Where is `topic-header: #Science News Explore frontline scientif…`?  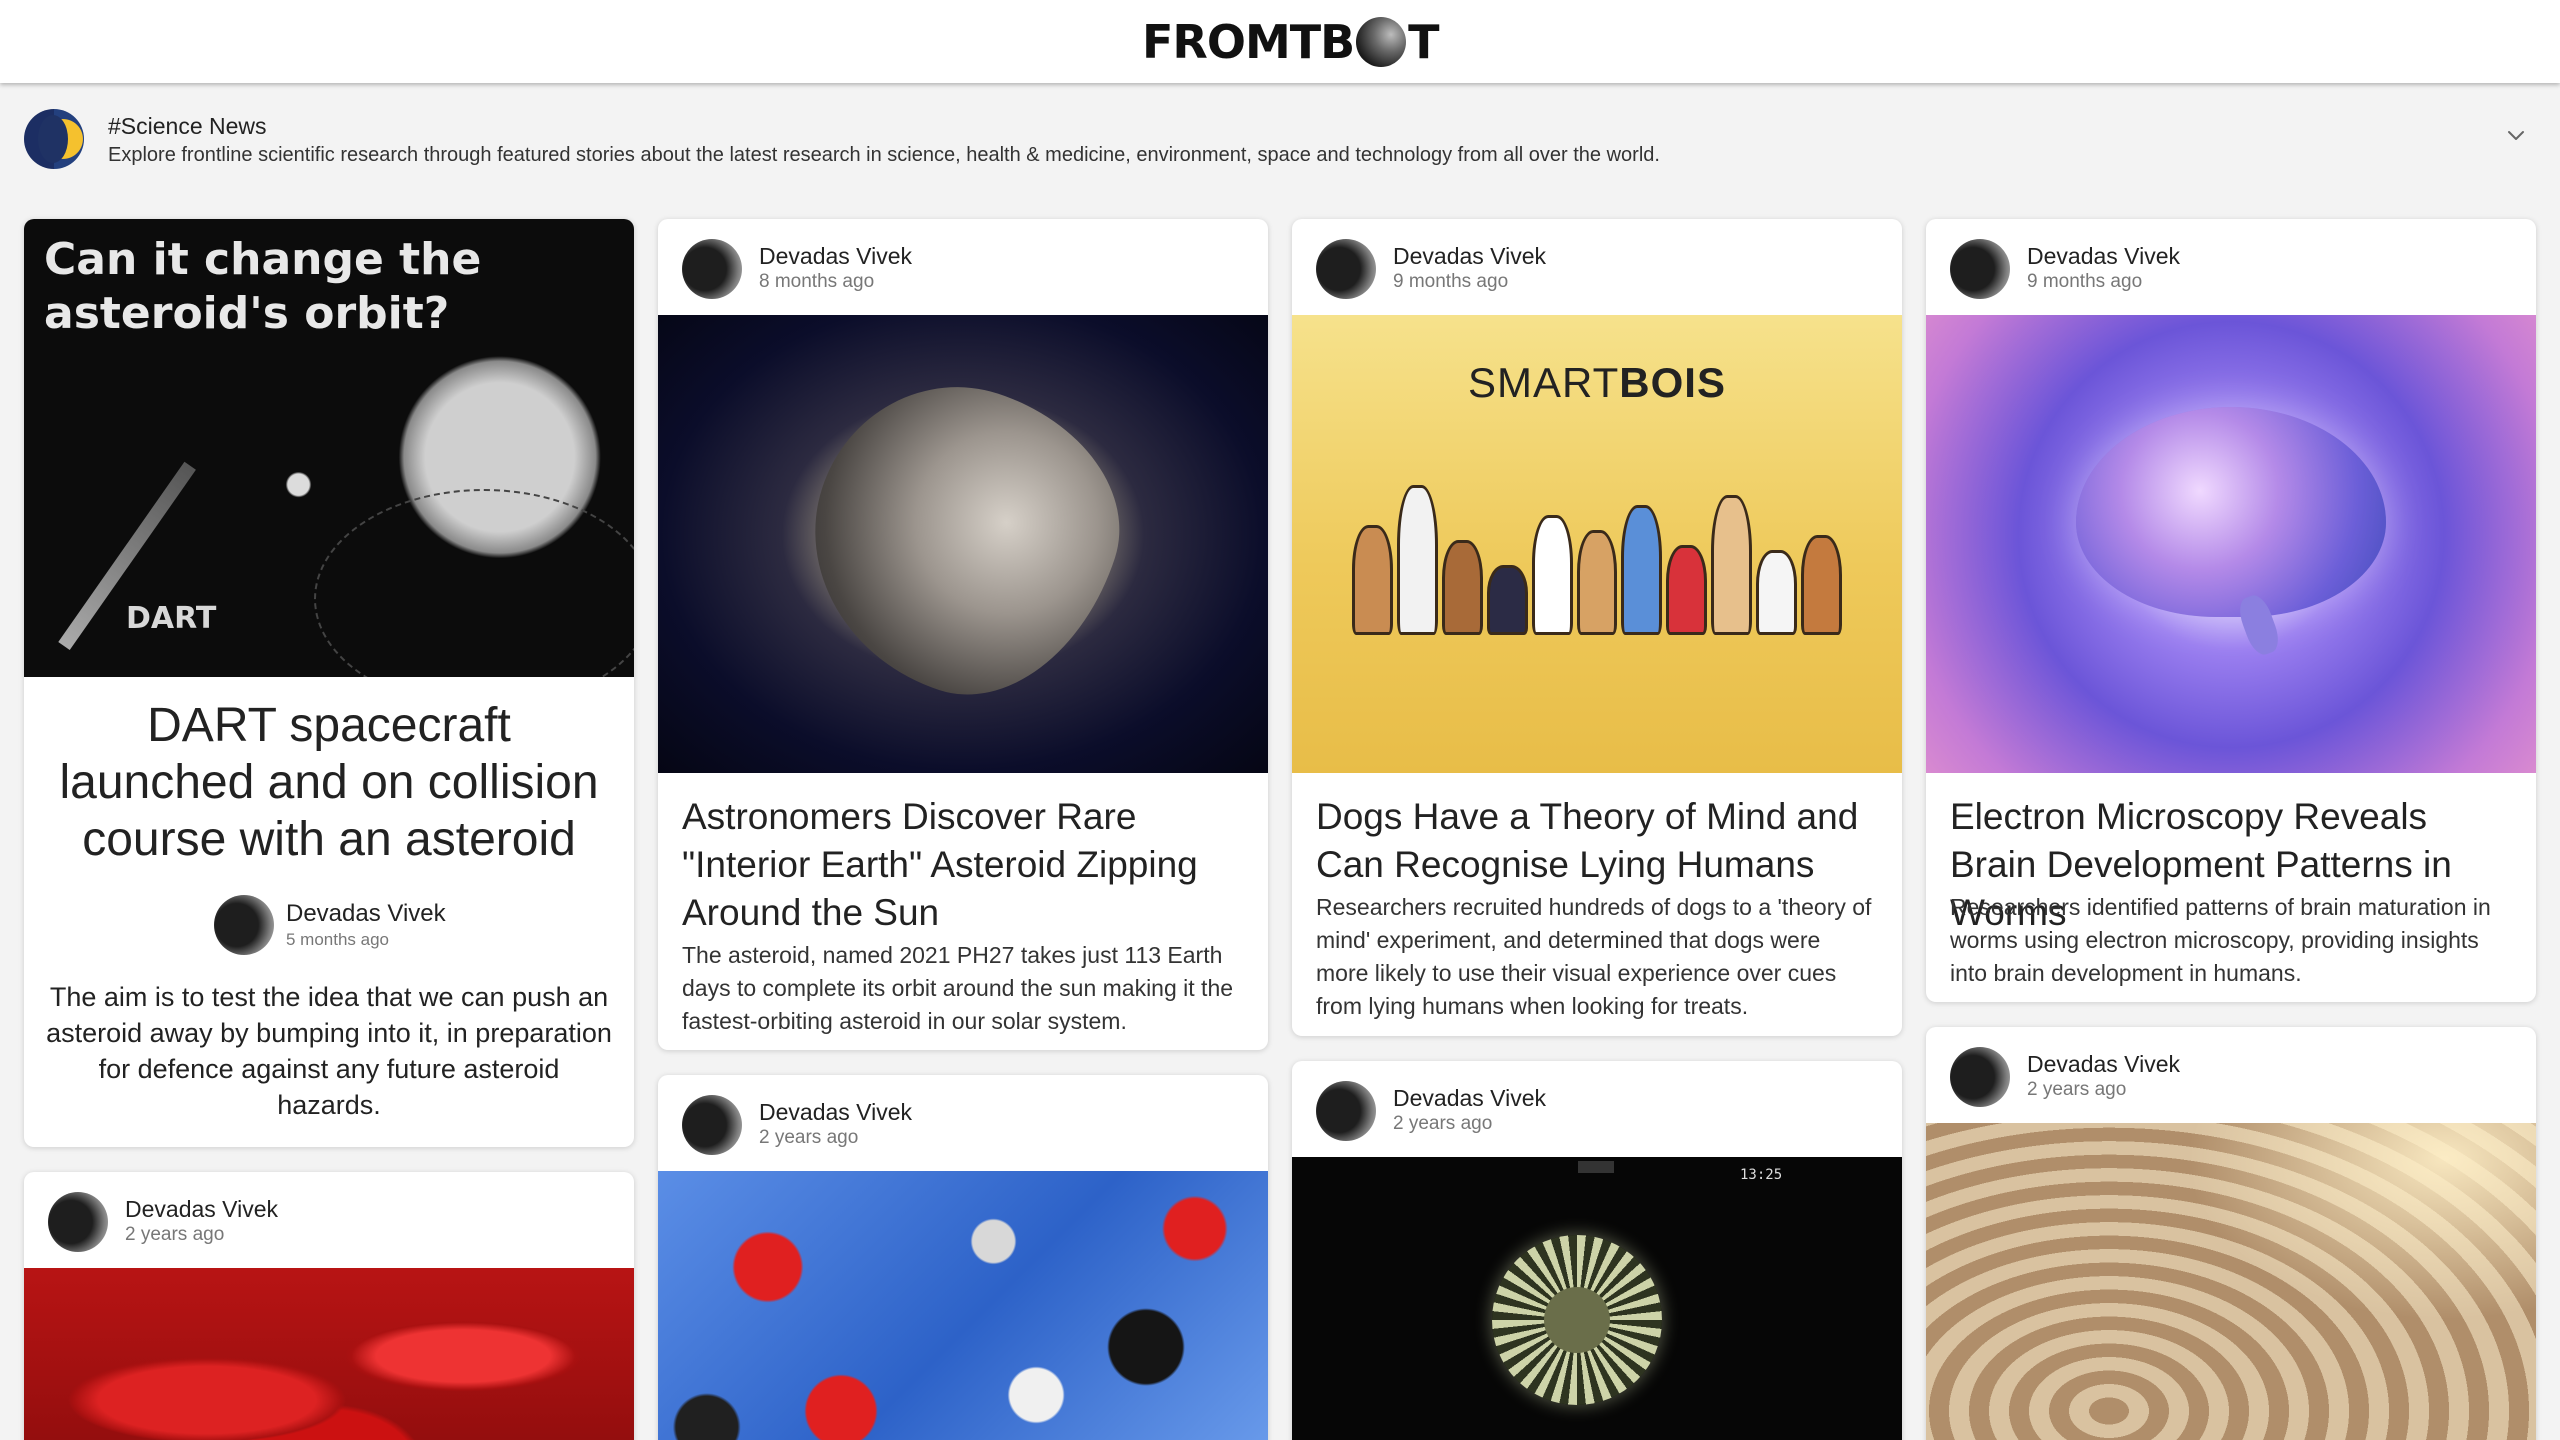
topic-header: #Science News Explore frontline scientif… is located at coordinates (1280, 140).